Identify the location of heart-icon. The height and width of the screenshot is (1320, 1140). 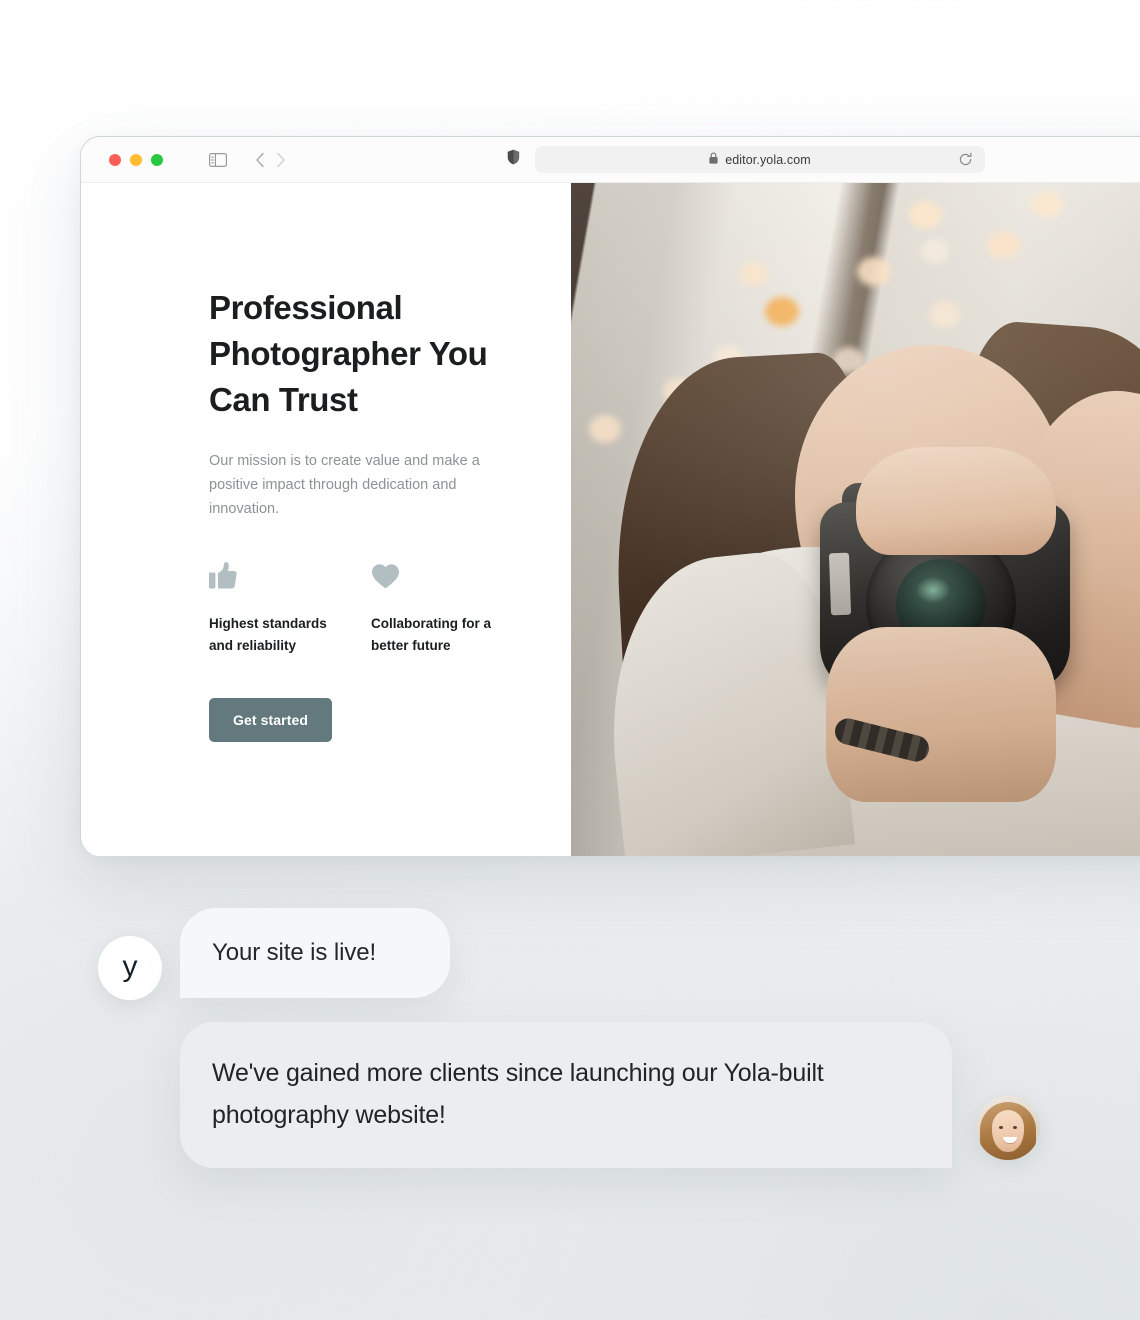
(452, 576).